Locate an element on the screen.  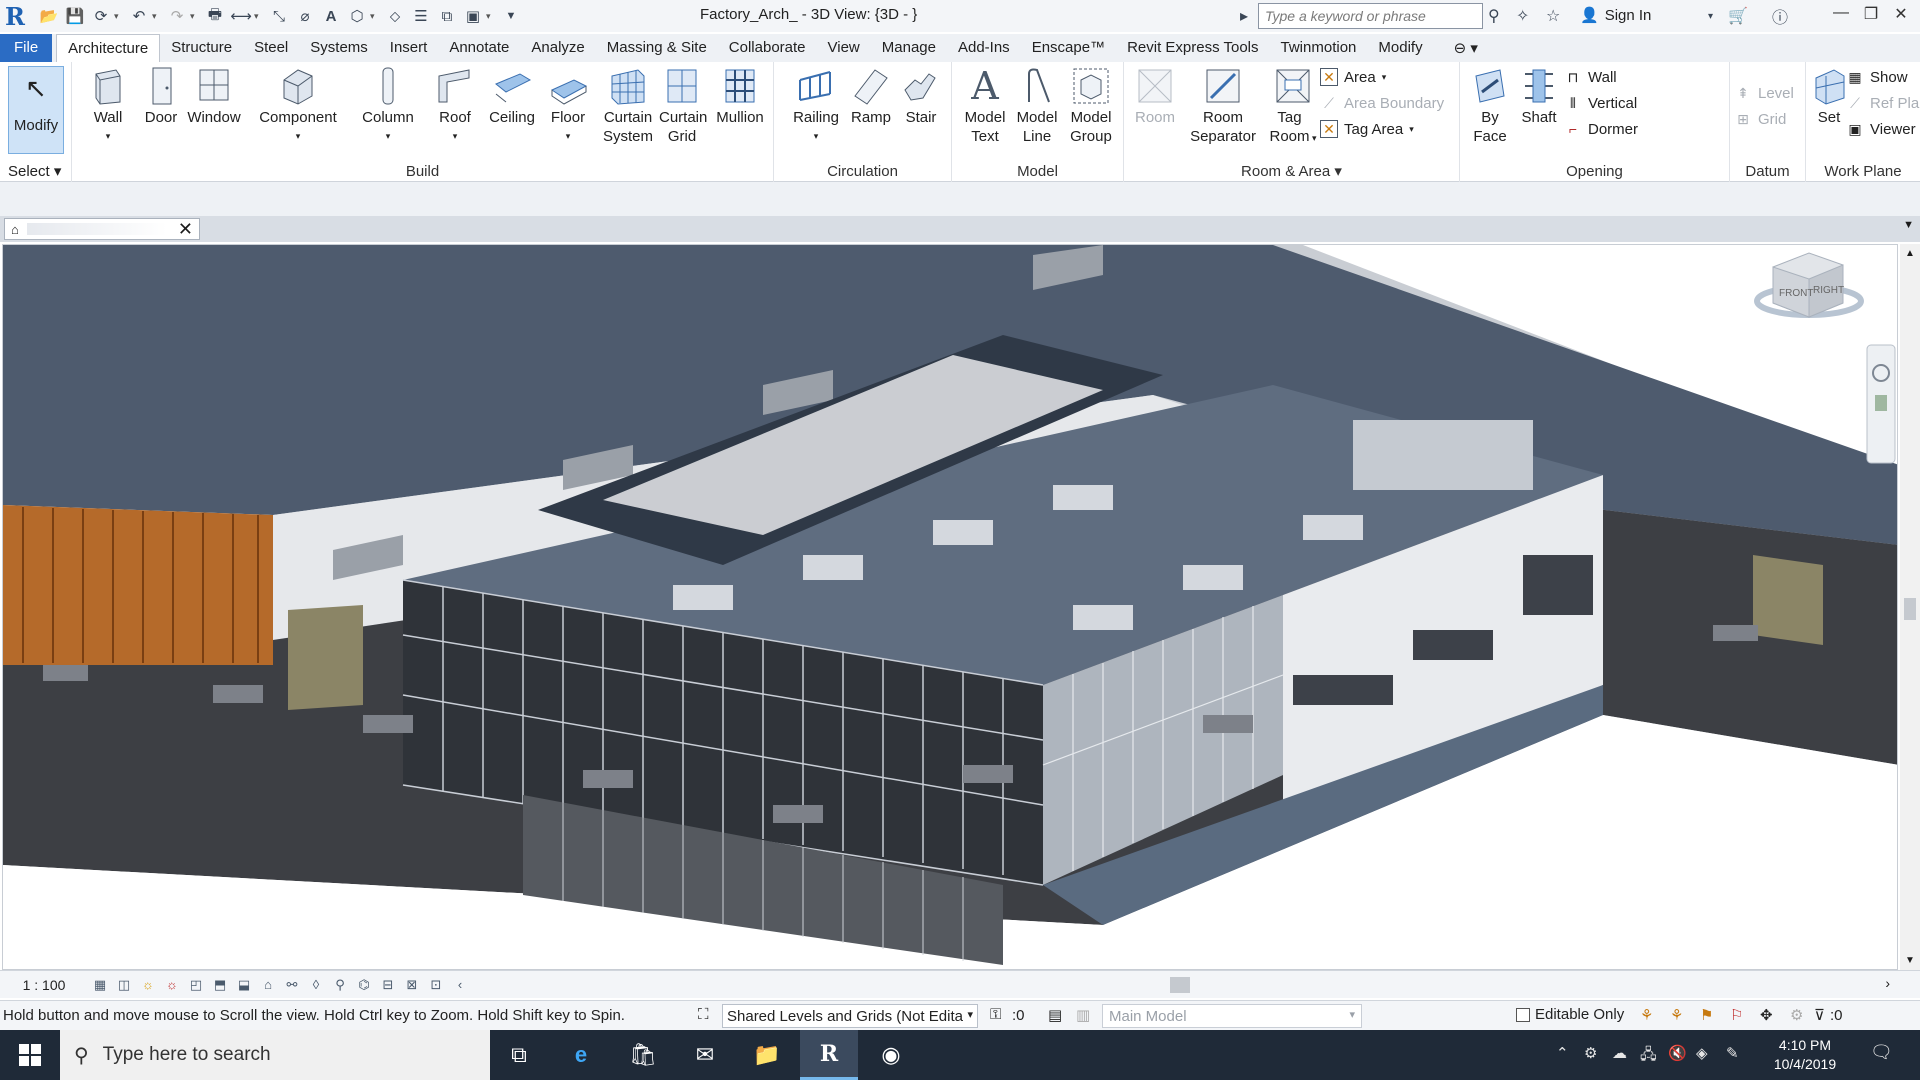
switch-windows-icon: ▣ is located at coordinates (473, 16).